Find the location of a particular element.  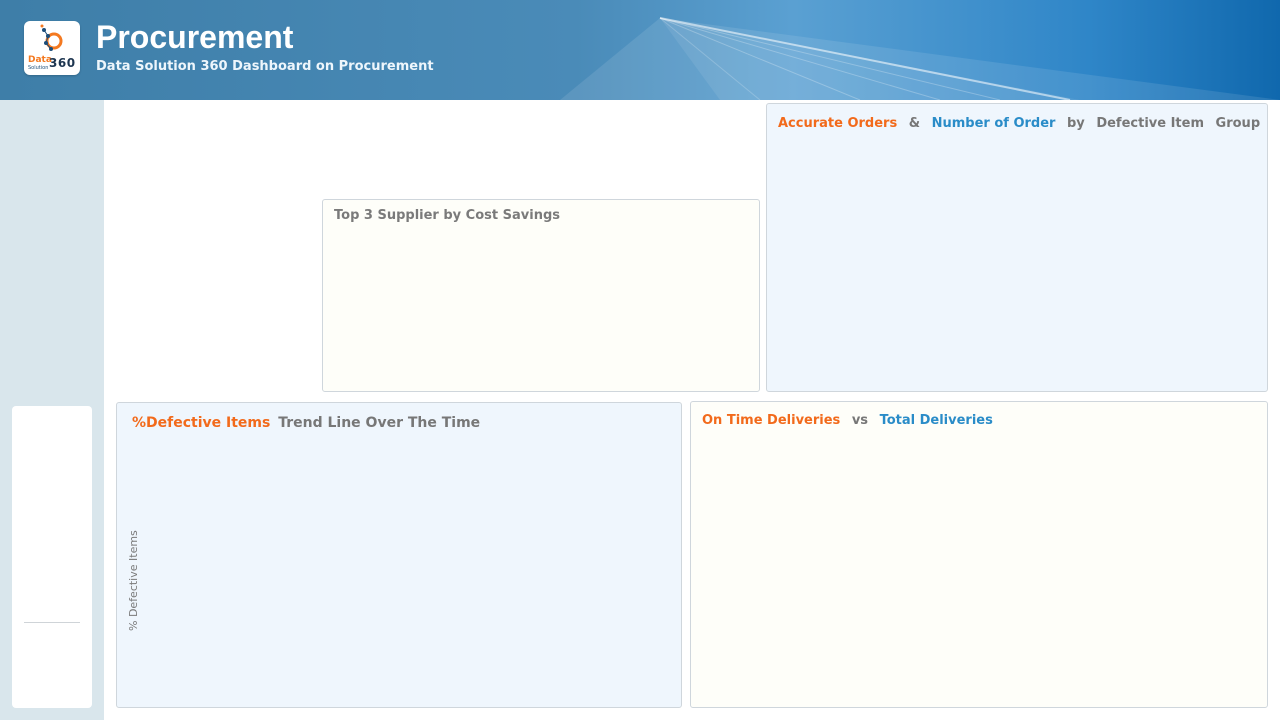

title-trend-line: Trend Line Over The Time is located at coordinates (379, 423).